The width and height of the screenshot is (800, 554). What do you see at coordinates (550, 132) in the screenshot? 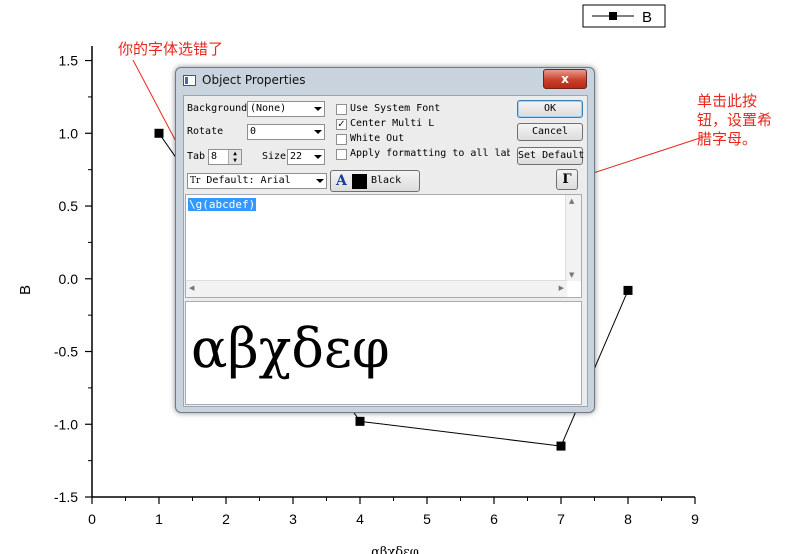
I see `cancel-button: Cancel` at bounding box center [550, 132].